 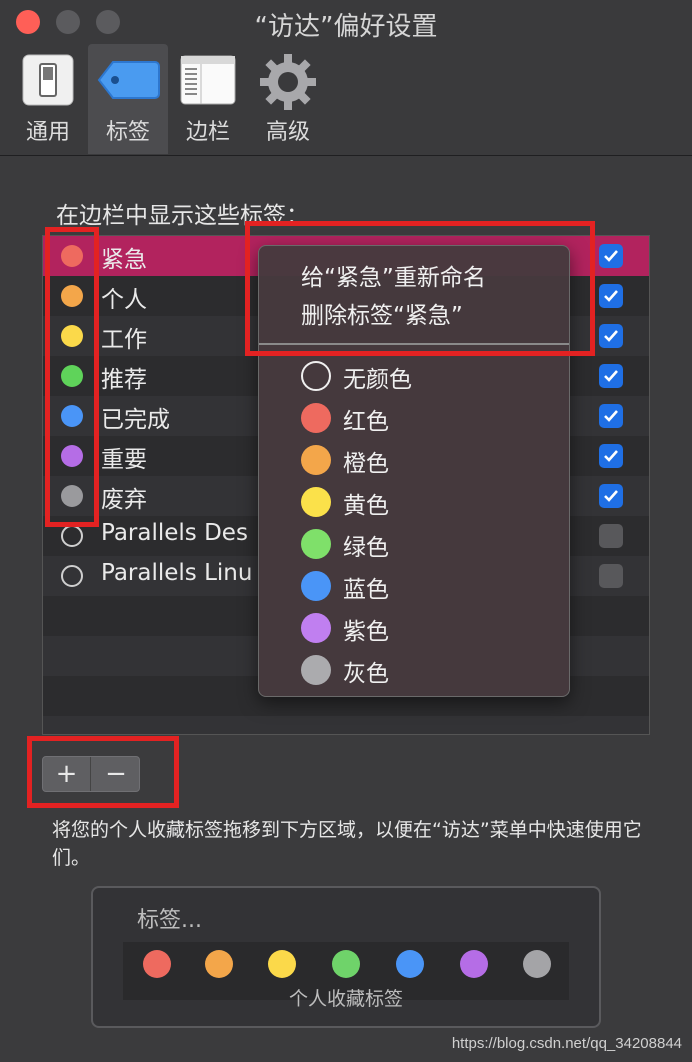 I want to click on color-label: 蓝色, so click(x=366, y=590).